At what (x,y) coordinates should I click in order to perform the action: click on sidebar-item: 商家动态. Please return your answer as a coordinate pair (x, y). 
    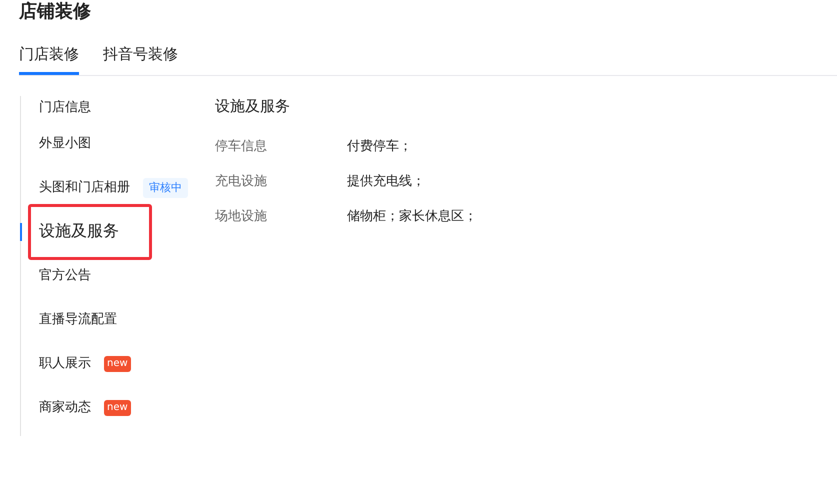
    Looking at the image, I should click on (65, 408).